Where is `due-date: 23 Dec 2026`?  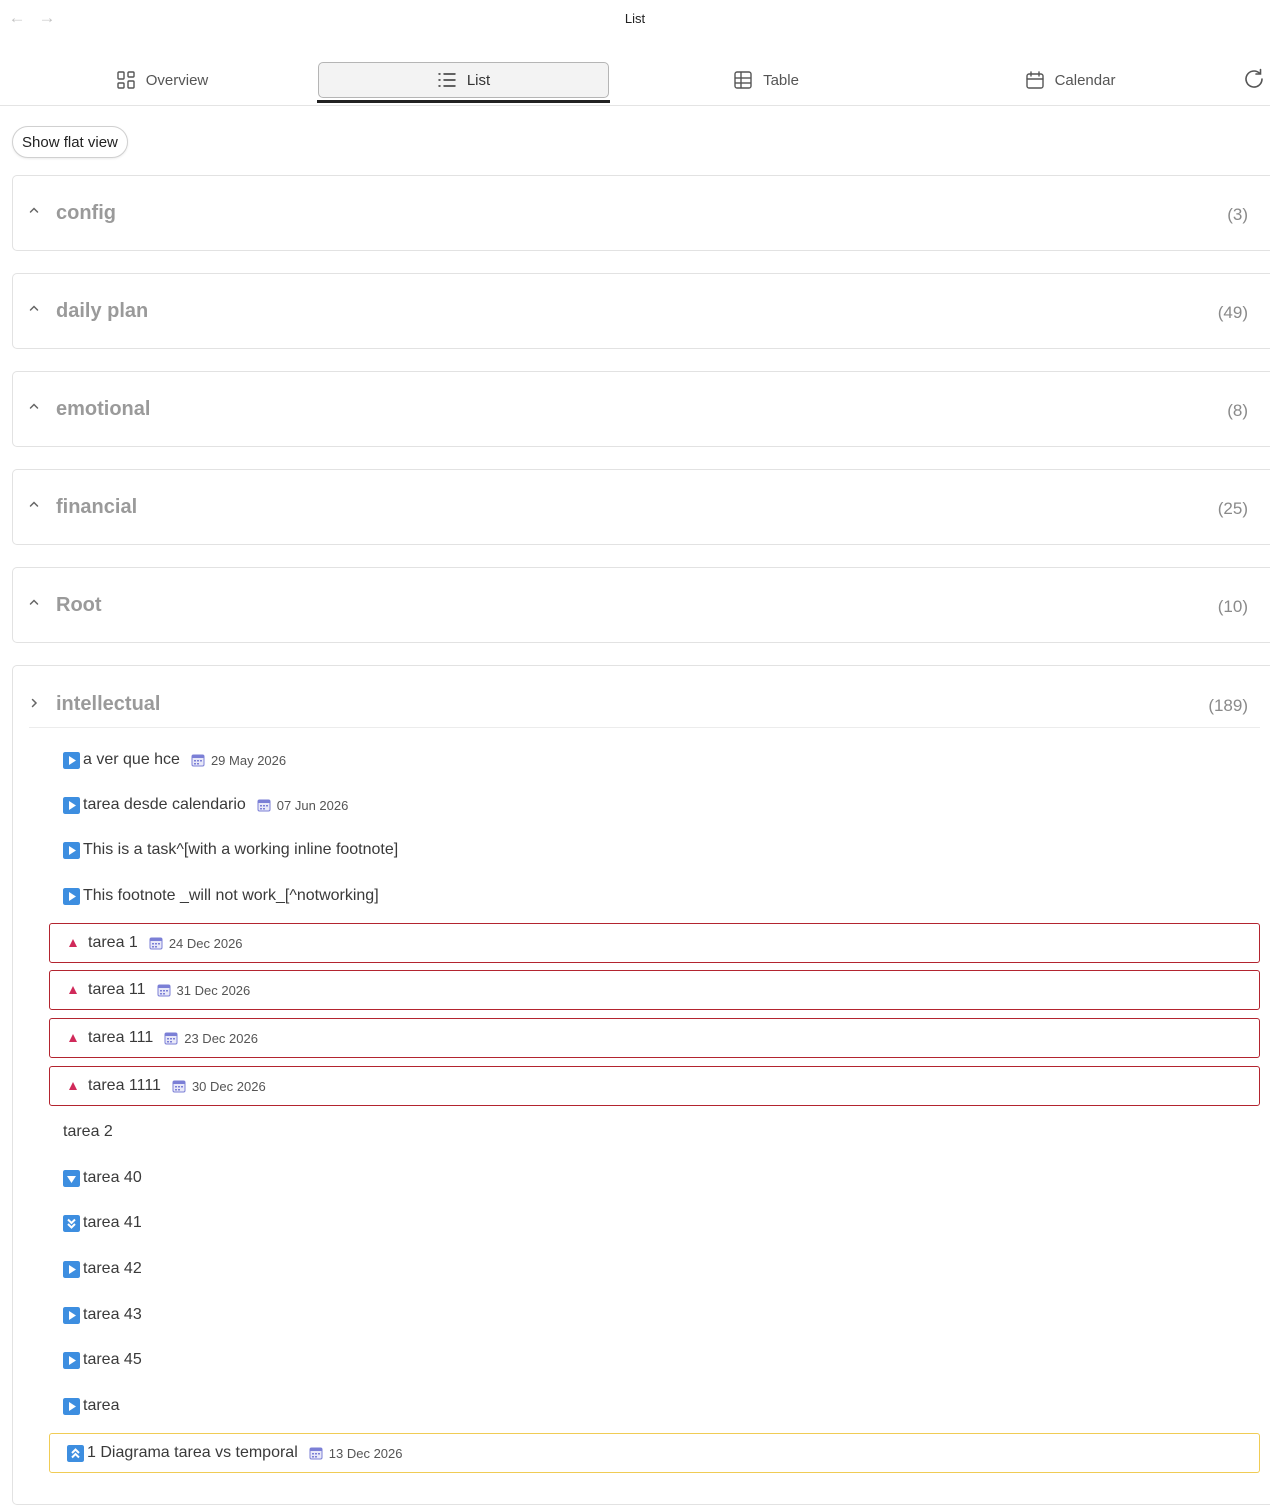
due-date: 23 Dec 2026 is located at coordinates (221, 1038).